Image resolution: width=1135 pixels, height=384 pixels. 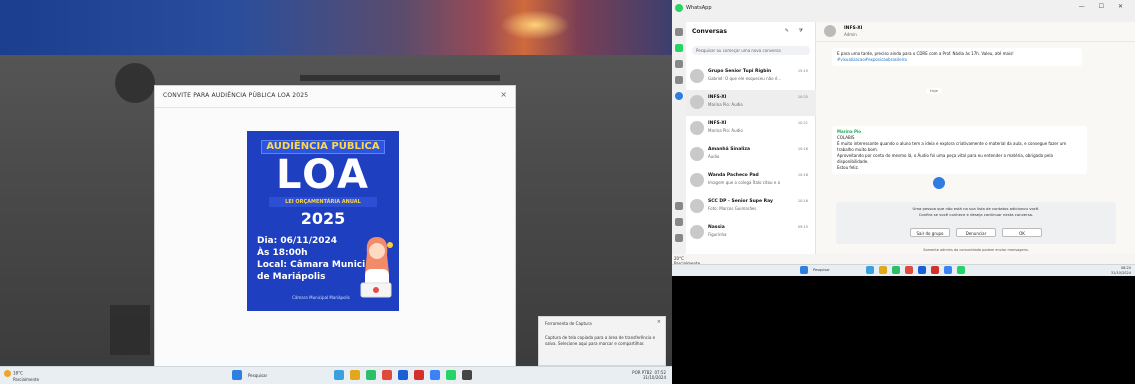 What do you see at coordinates (130, 330) in the screenshot?
I see `dimmed-block` at bounding box center [130, 330].